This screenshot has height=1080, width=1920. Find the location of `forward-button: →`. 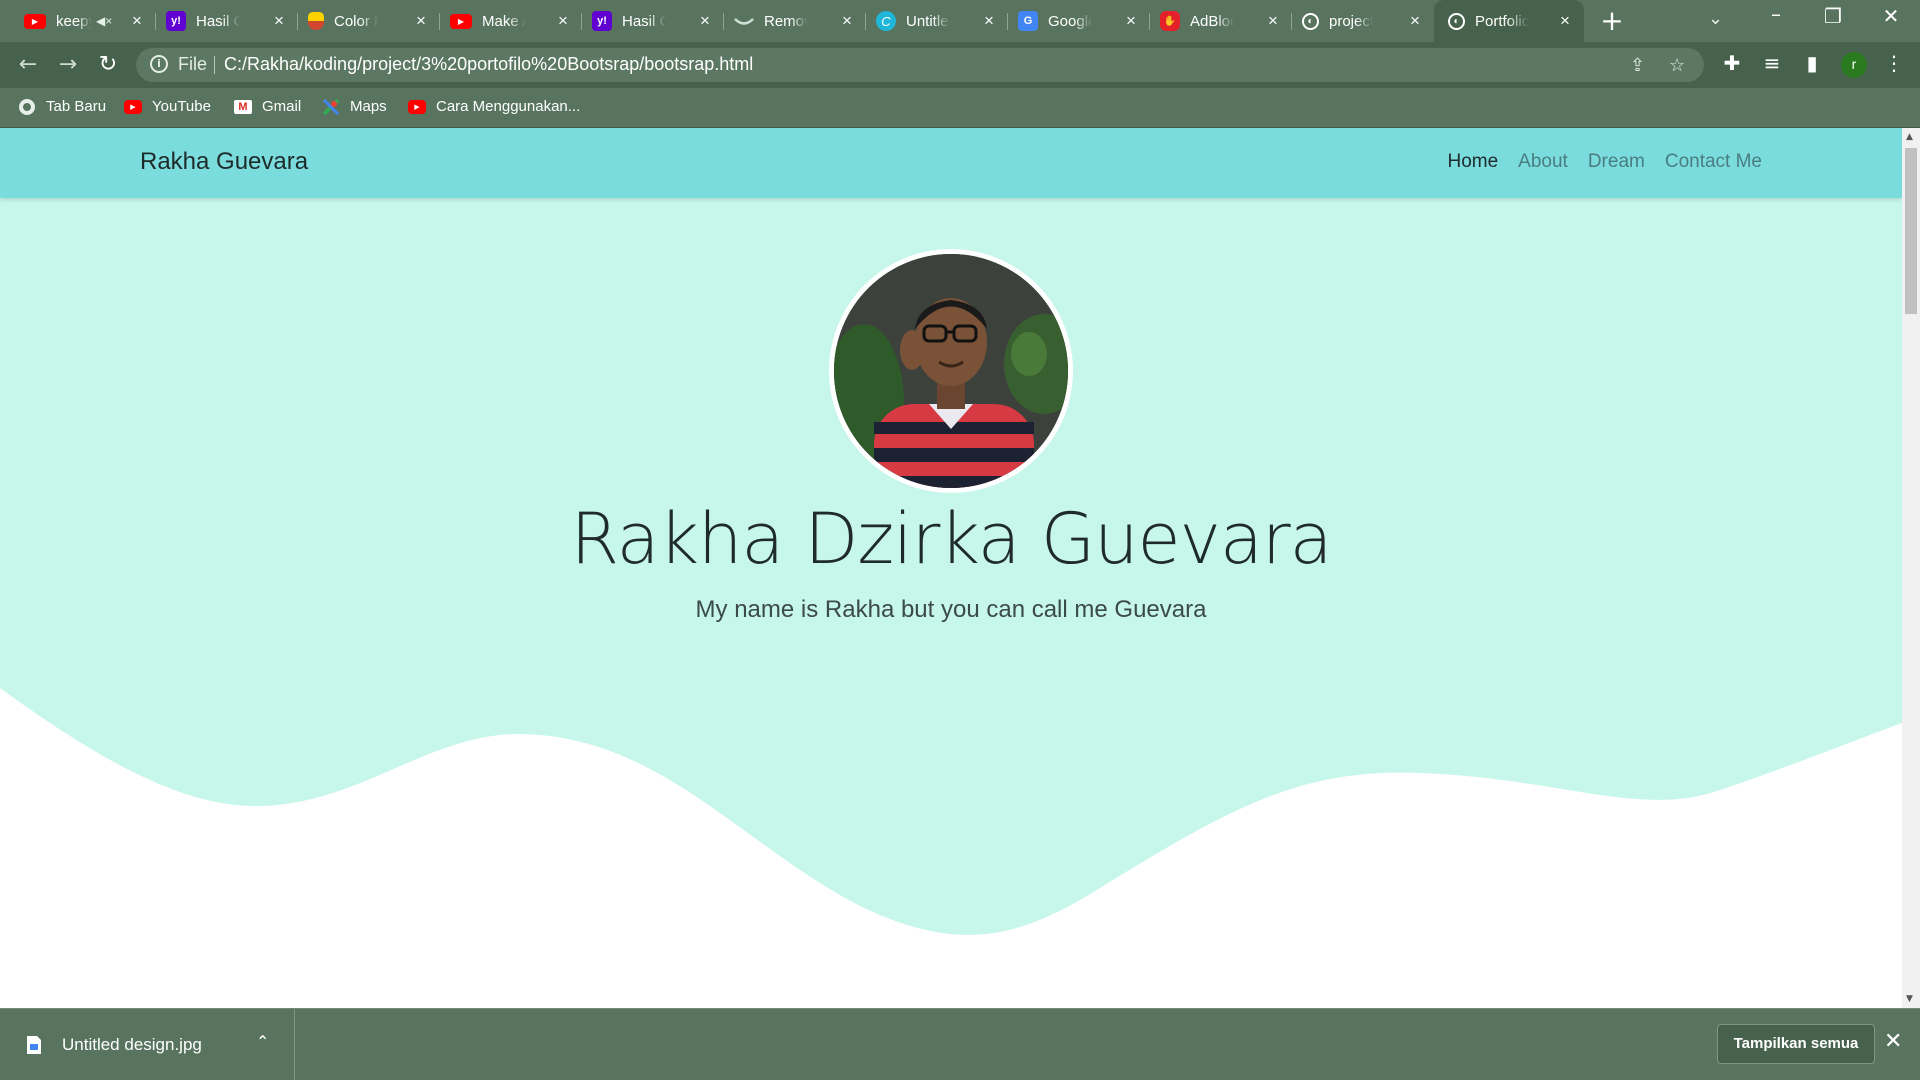

forward-button: → is located at coordinates (68, 65).